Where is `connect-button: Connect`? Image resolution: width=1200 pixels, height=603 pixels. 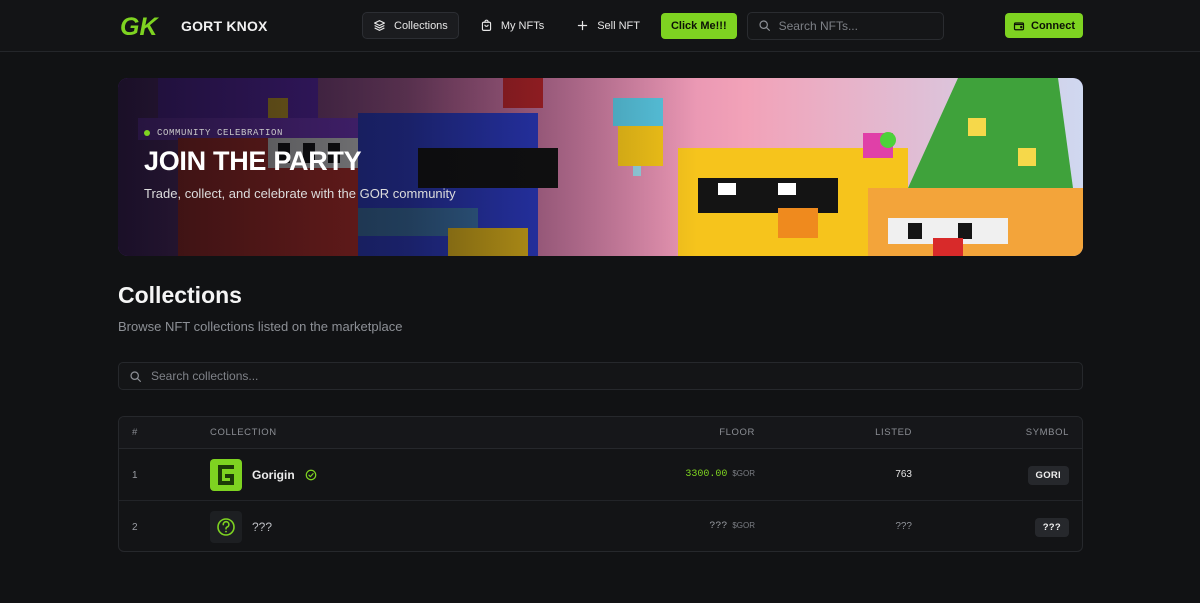
connect-button: Connect is located at coordinates (1044, 25).